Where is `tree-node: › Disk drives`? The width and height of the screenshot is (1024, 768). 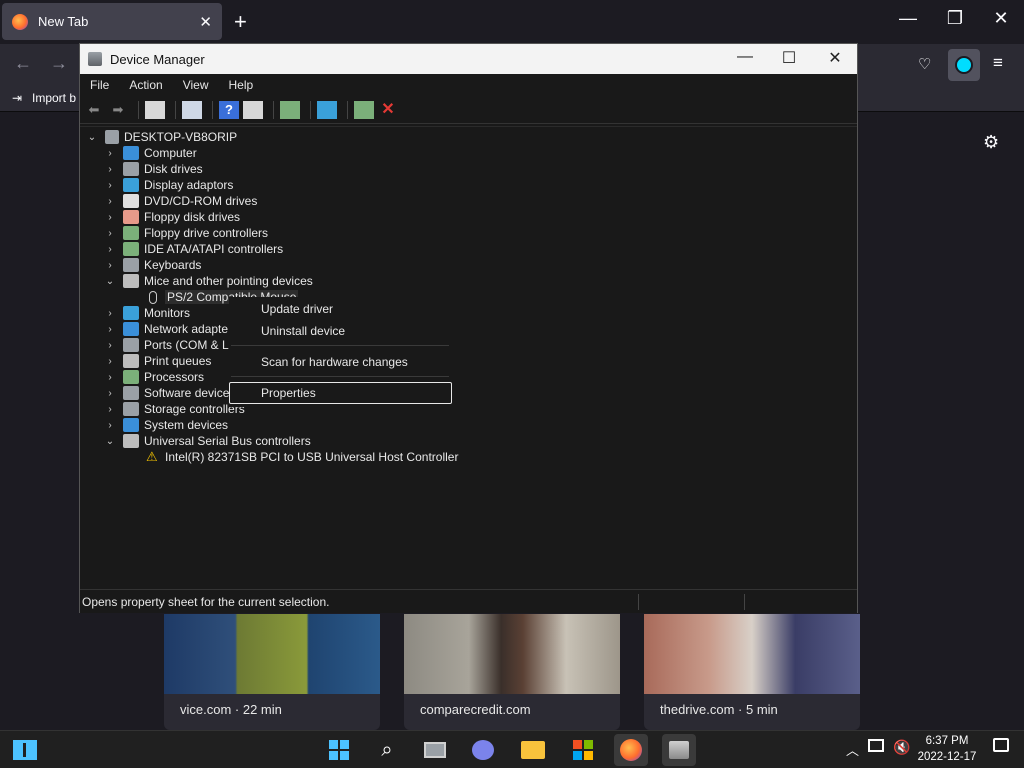
tree-node: › Disk drives is located at coordinates (153, 169).